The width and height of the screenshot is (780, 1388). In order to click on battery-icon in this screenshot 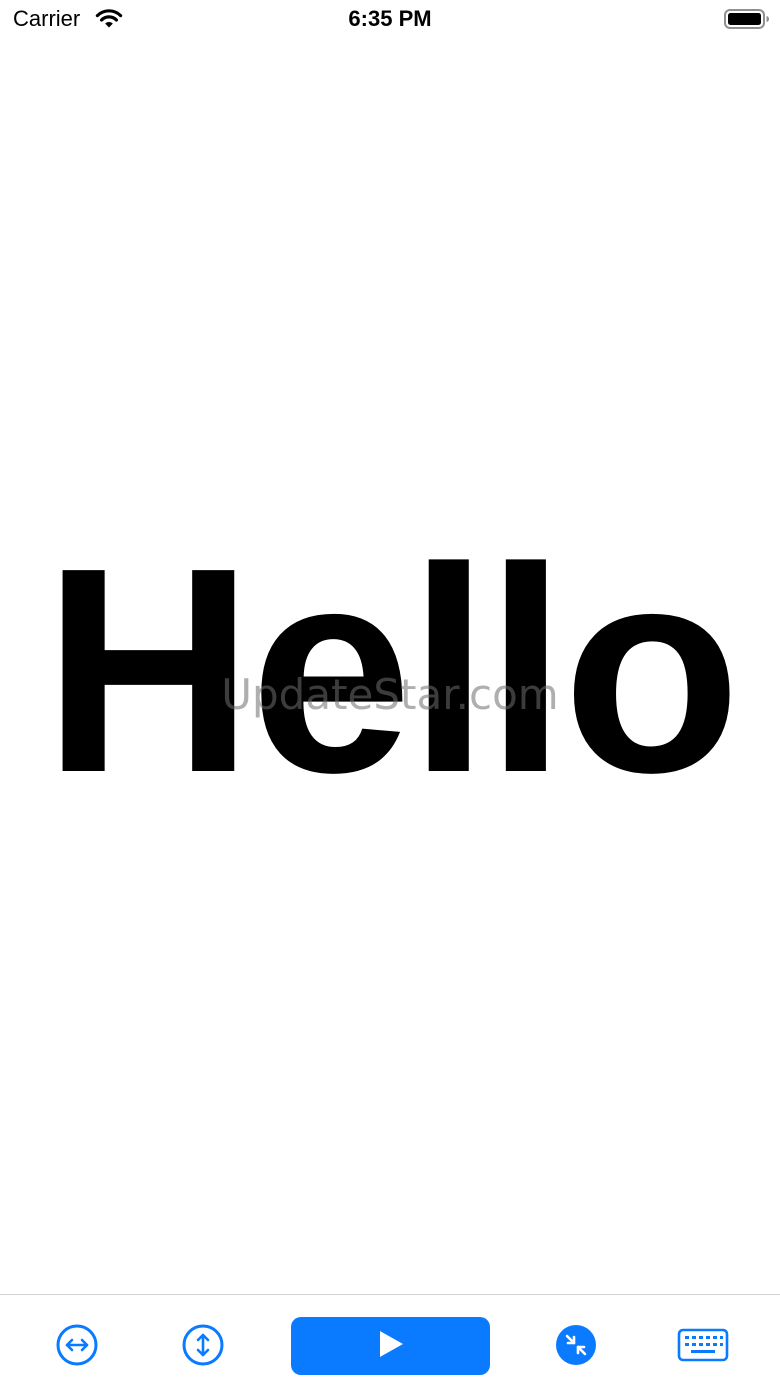, I will do `click(747, 19)`.